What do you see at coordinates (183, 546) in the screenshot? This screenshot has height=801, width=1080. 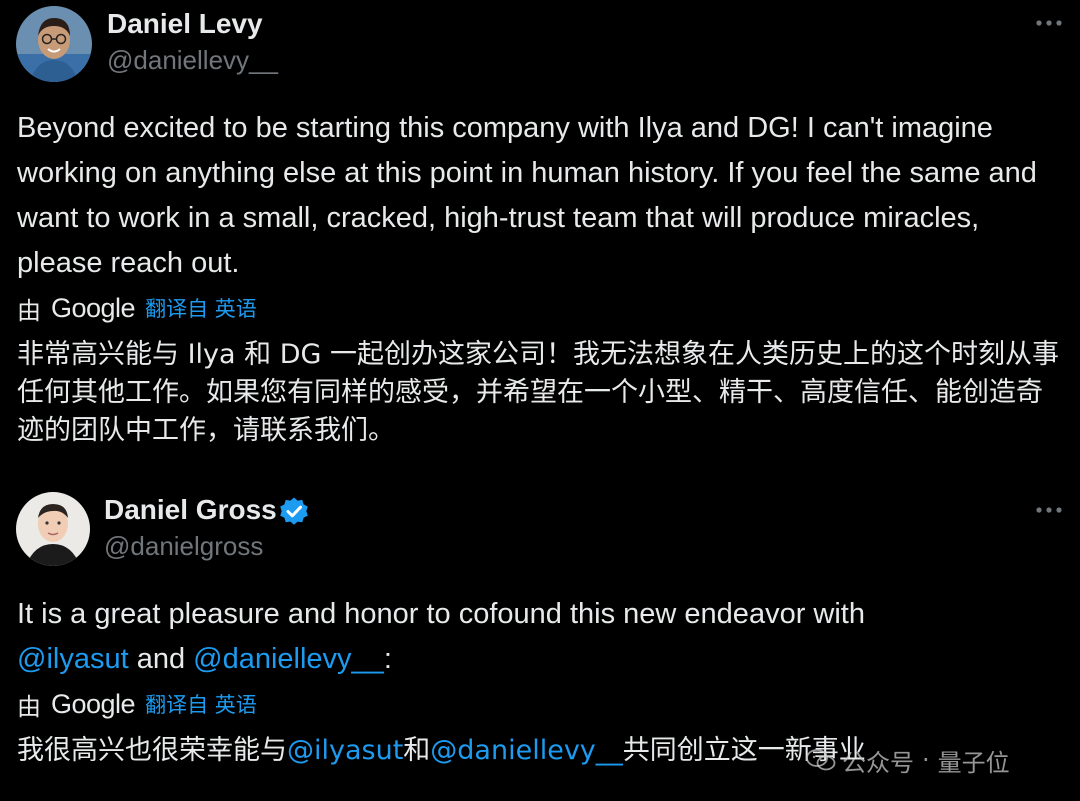 I see `handle: @danielgross` at bounding box center [183, 546].